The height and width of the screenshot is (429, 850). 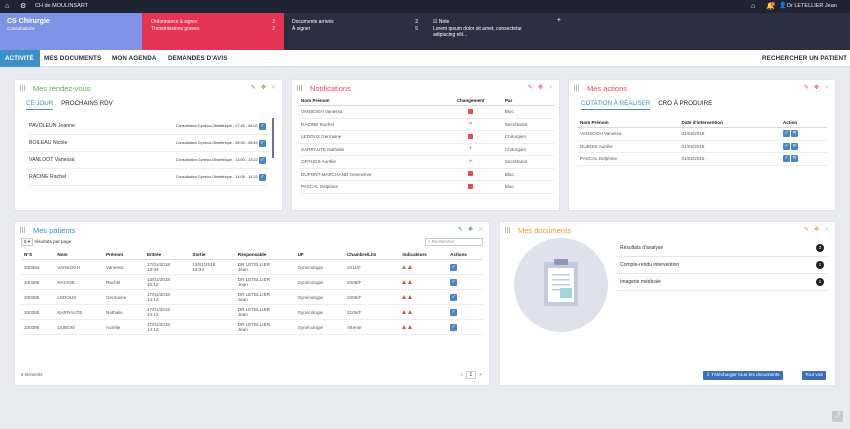 I want to click on table-cell: 2406/F, so click(x=371, y=282).